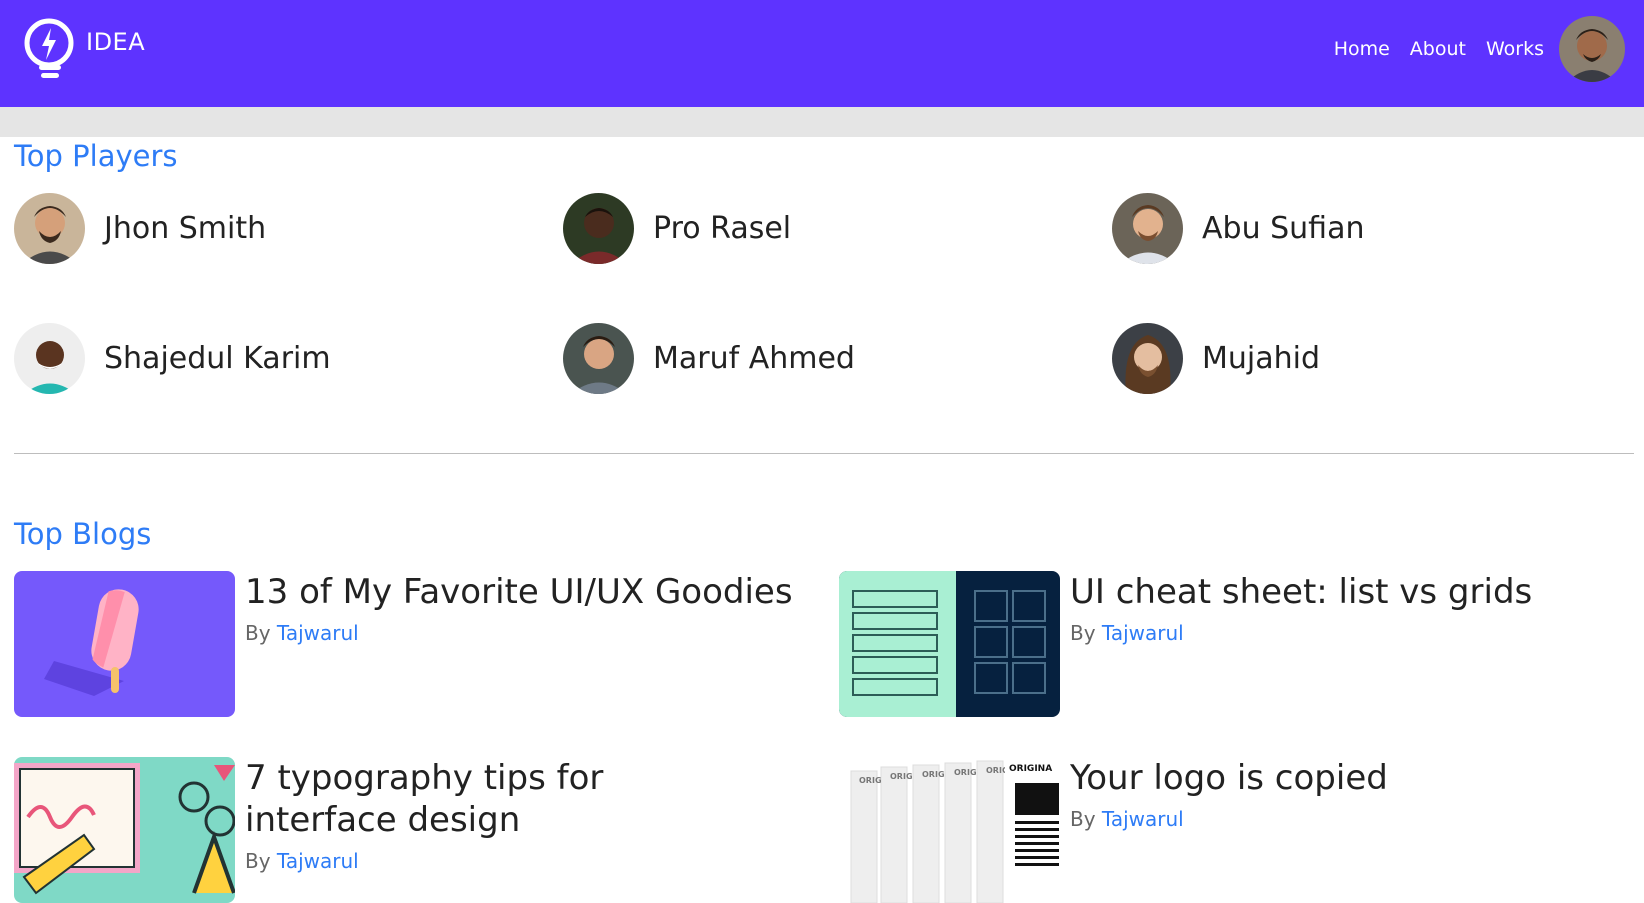  I want to click on player-name: Mujahid, so click(1261, 358).